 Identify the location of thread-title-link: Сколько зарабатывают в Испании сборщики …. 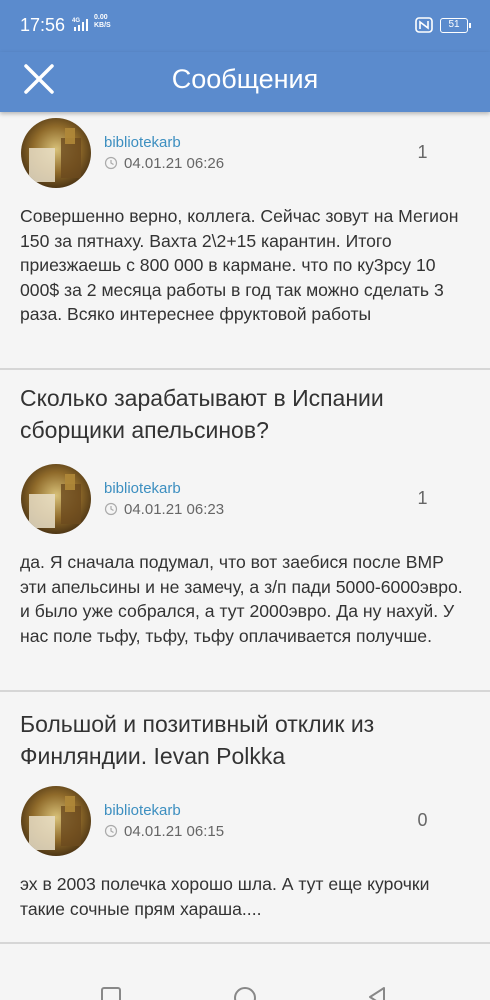
(247, 414).